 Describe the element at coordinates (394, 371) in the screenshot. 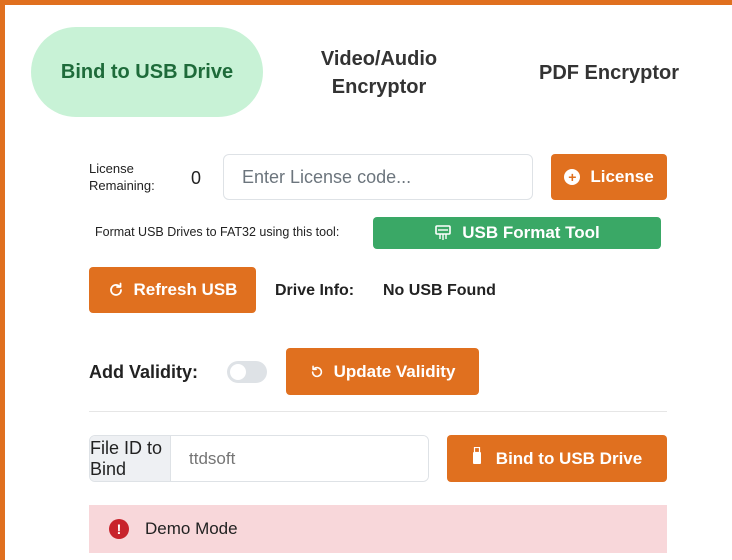

I see `update-validity-label: Update Validity` at that location.